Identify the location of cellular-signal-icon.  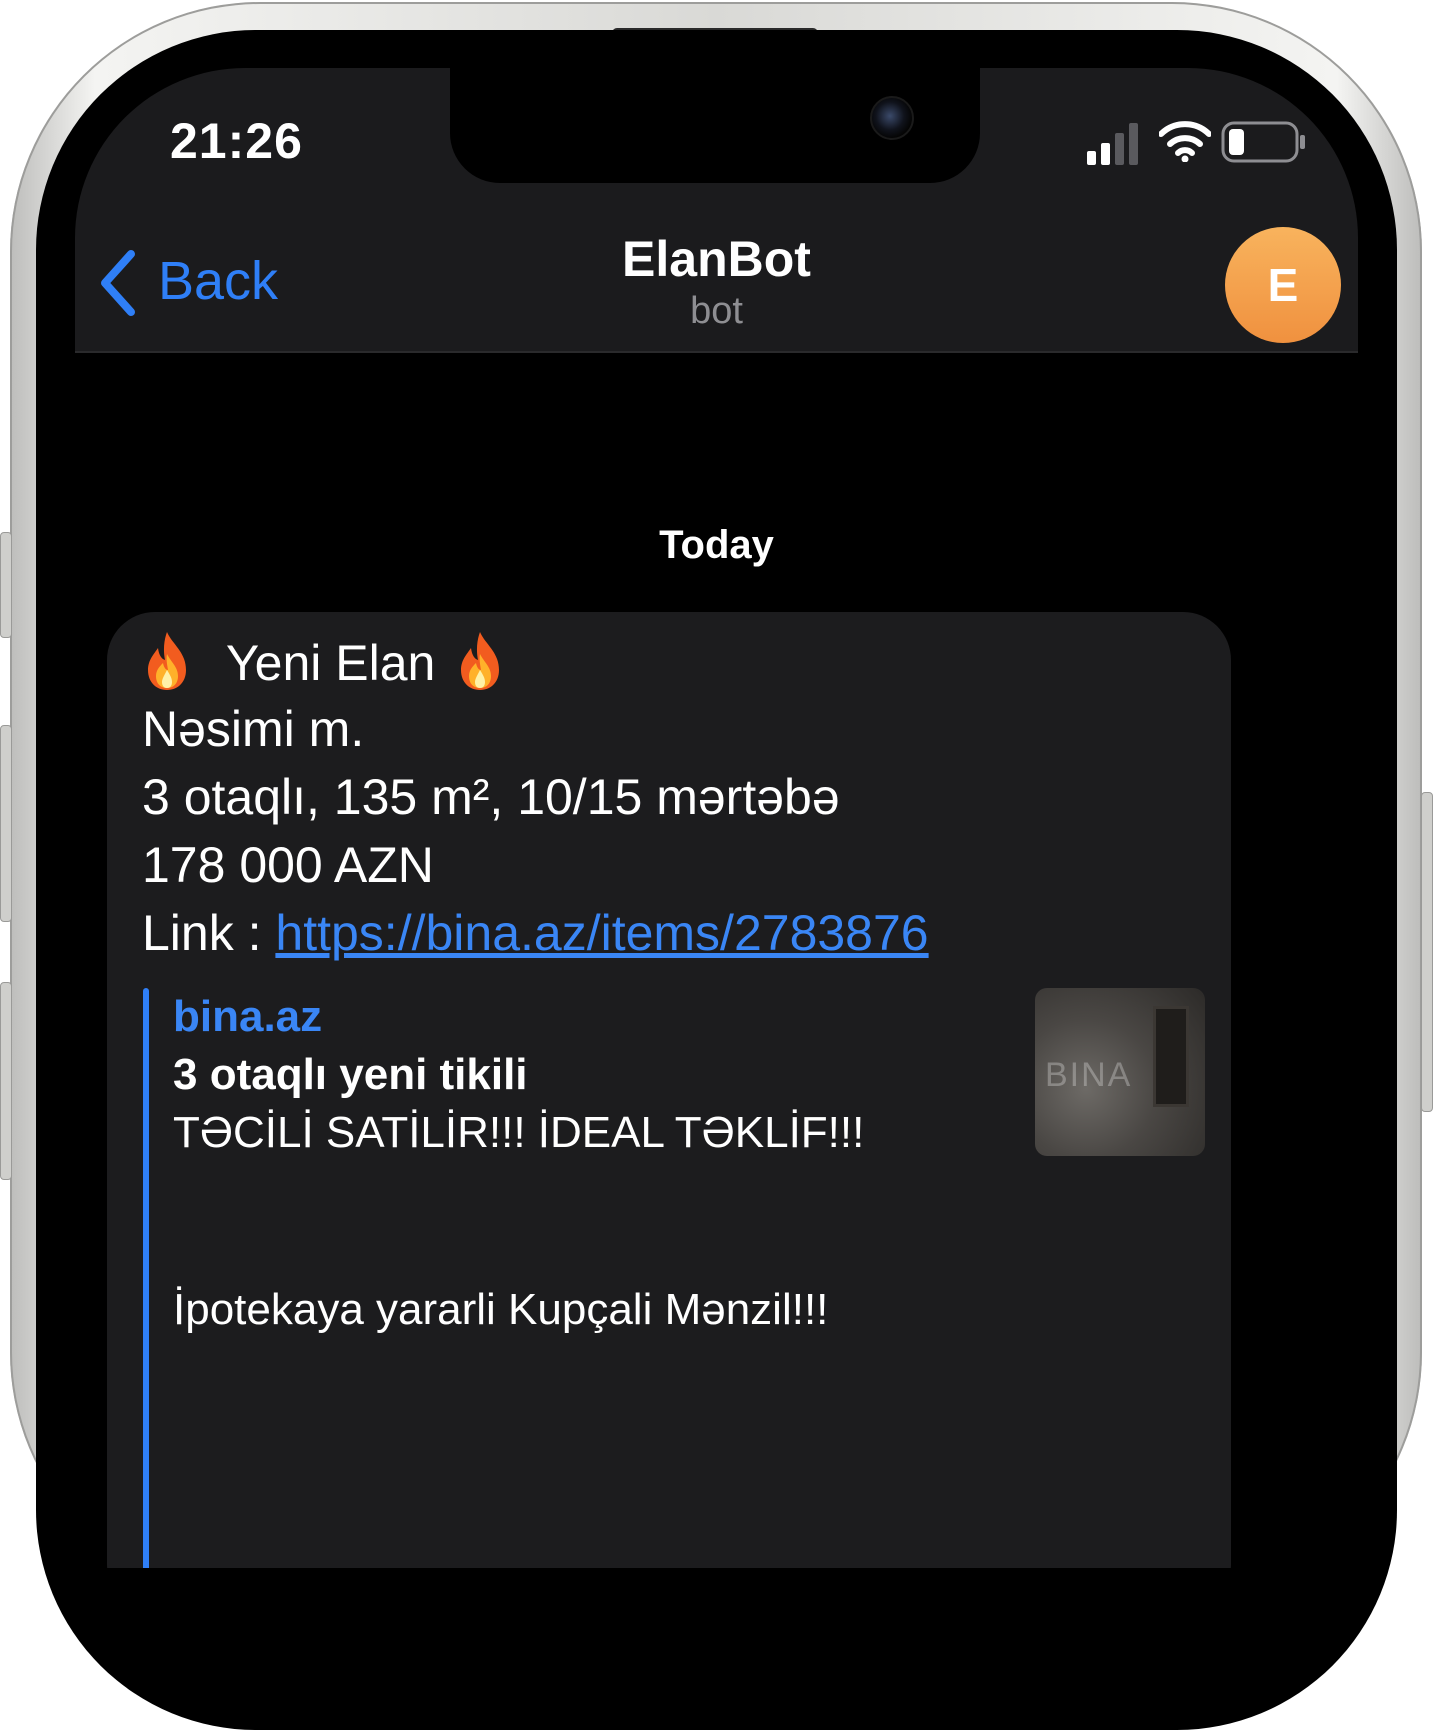
(1115, 142).